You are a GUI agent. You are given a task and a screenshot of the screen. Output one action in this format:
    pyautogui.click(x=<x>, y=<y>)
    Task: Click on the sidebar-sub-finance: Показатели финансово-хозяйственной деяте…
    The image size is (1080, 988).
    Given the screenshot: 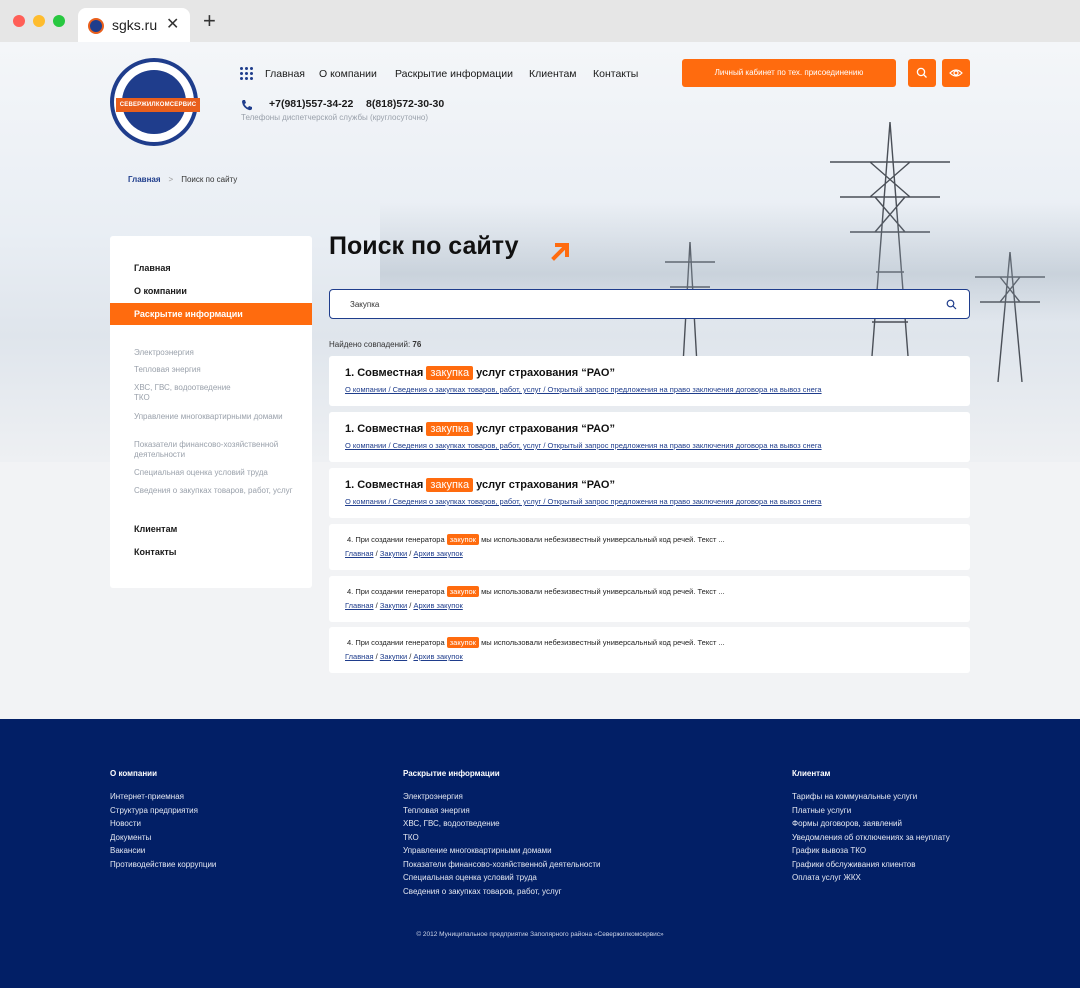 What is the action you would take?
    pyautogui.click(x=214, y=450)
    